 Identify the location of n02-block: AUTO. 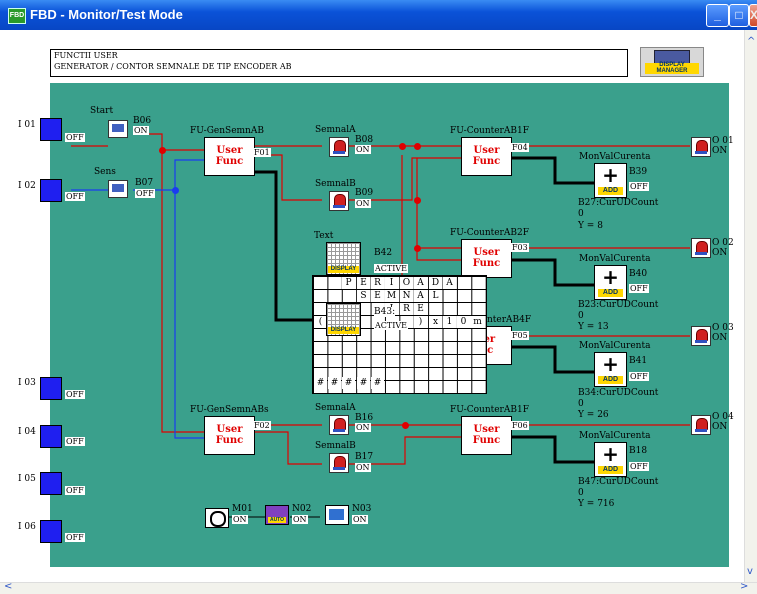
(277, 515).